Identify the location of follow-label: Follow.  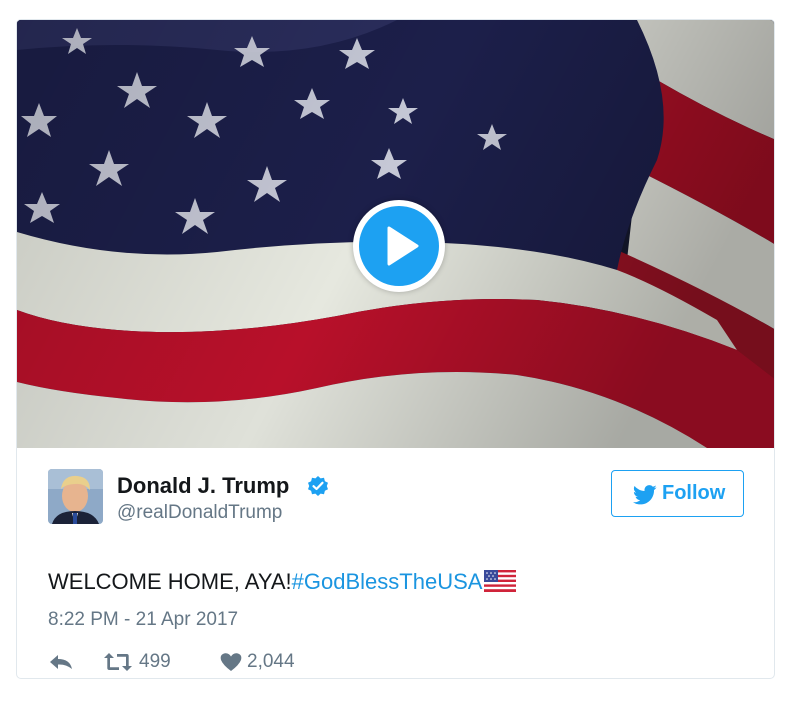
(694, 493).